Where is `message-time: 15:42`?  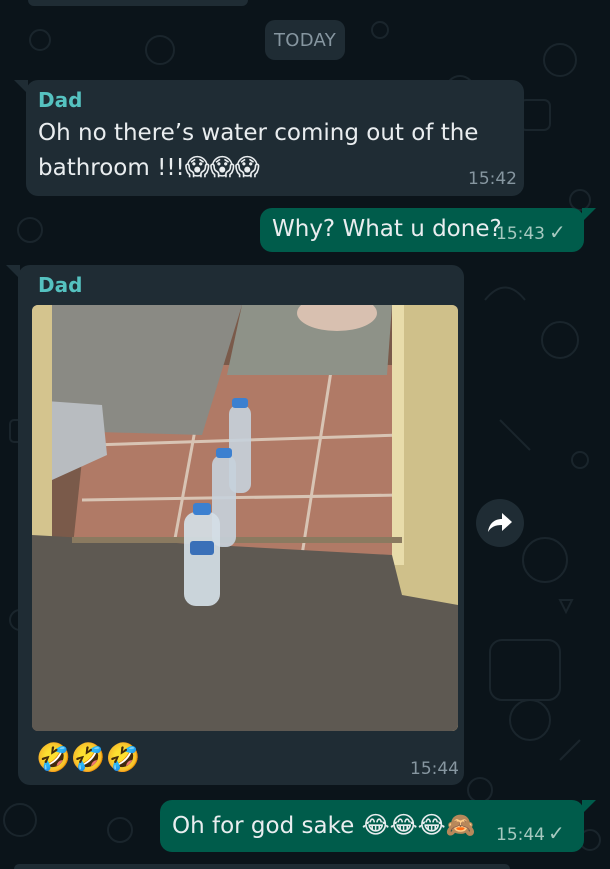
message-time: 15:42 is located at coordinates (492, 179).